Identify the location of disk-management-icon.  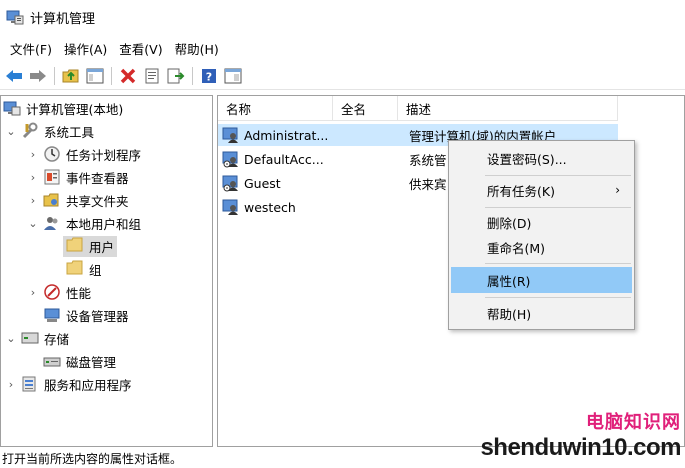
(52, 361).